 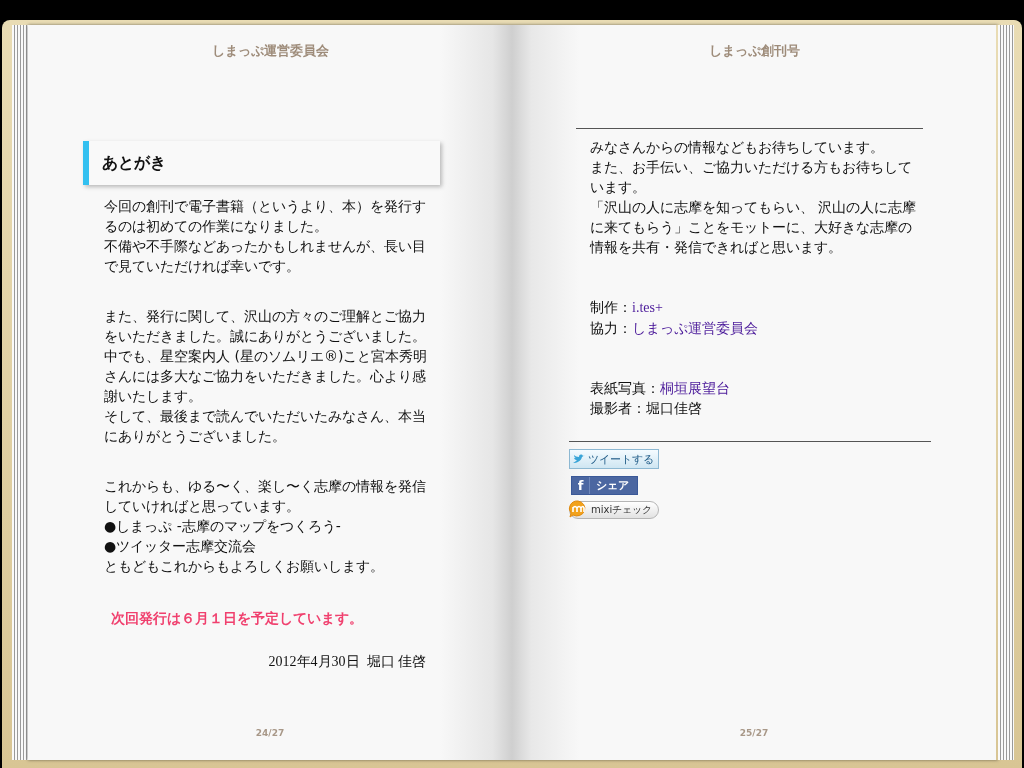 I want to click on credit-line: 撮影者：堀口佳啓, so click(x=646, y=408).